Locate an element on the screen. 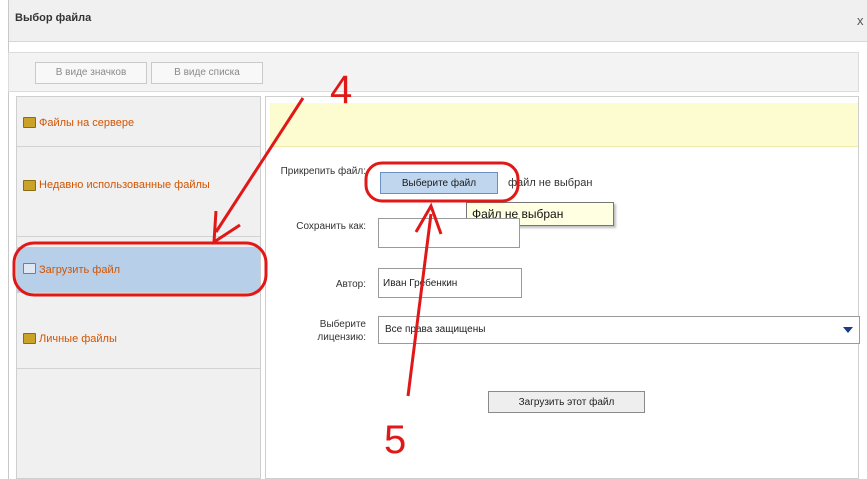  license-select: Все права защищены is located at coordinates (619, 330).